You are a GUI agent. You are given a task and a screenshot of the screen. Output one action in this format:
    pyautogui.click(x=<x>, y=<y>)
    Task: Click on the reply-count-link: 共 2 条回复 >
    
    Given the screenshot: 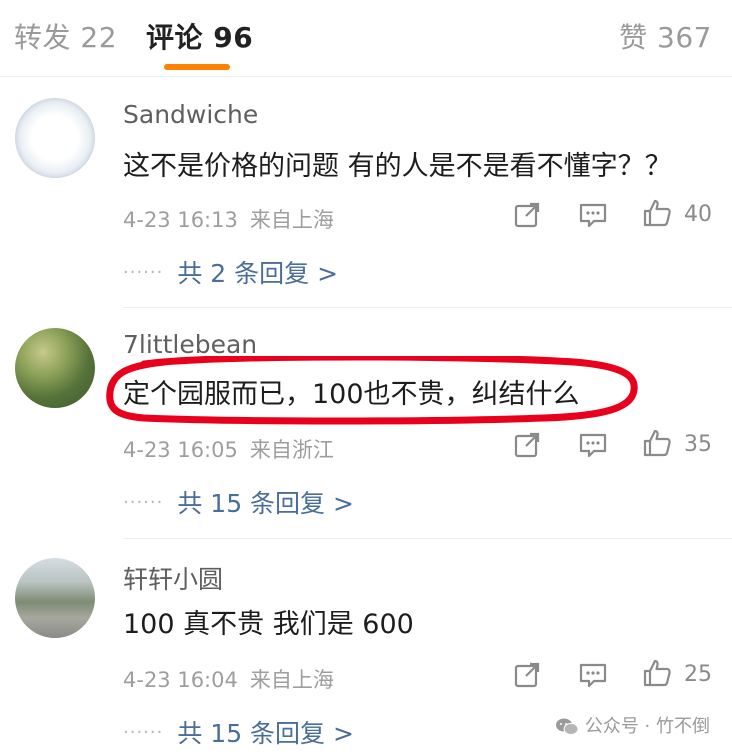 What is the action you would take?
    pyautogui.click(x=257, y=273)
    